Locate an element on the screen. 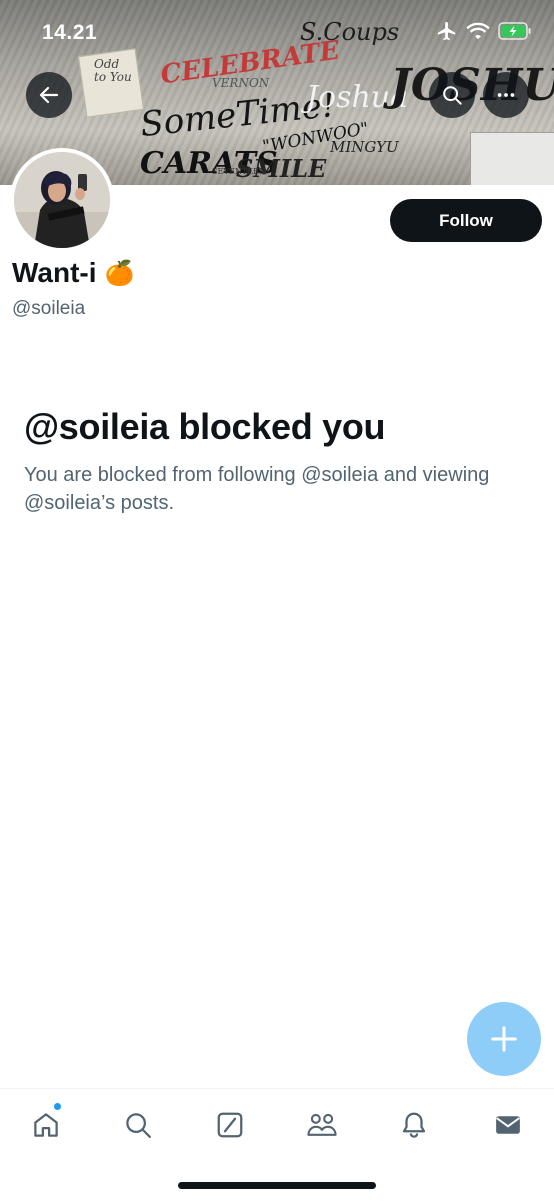  home-indicator is located at coordinates (277, 1185).